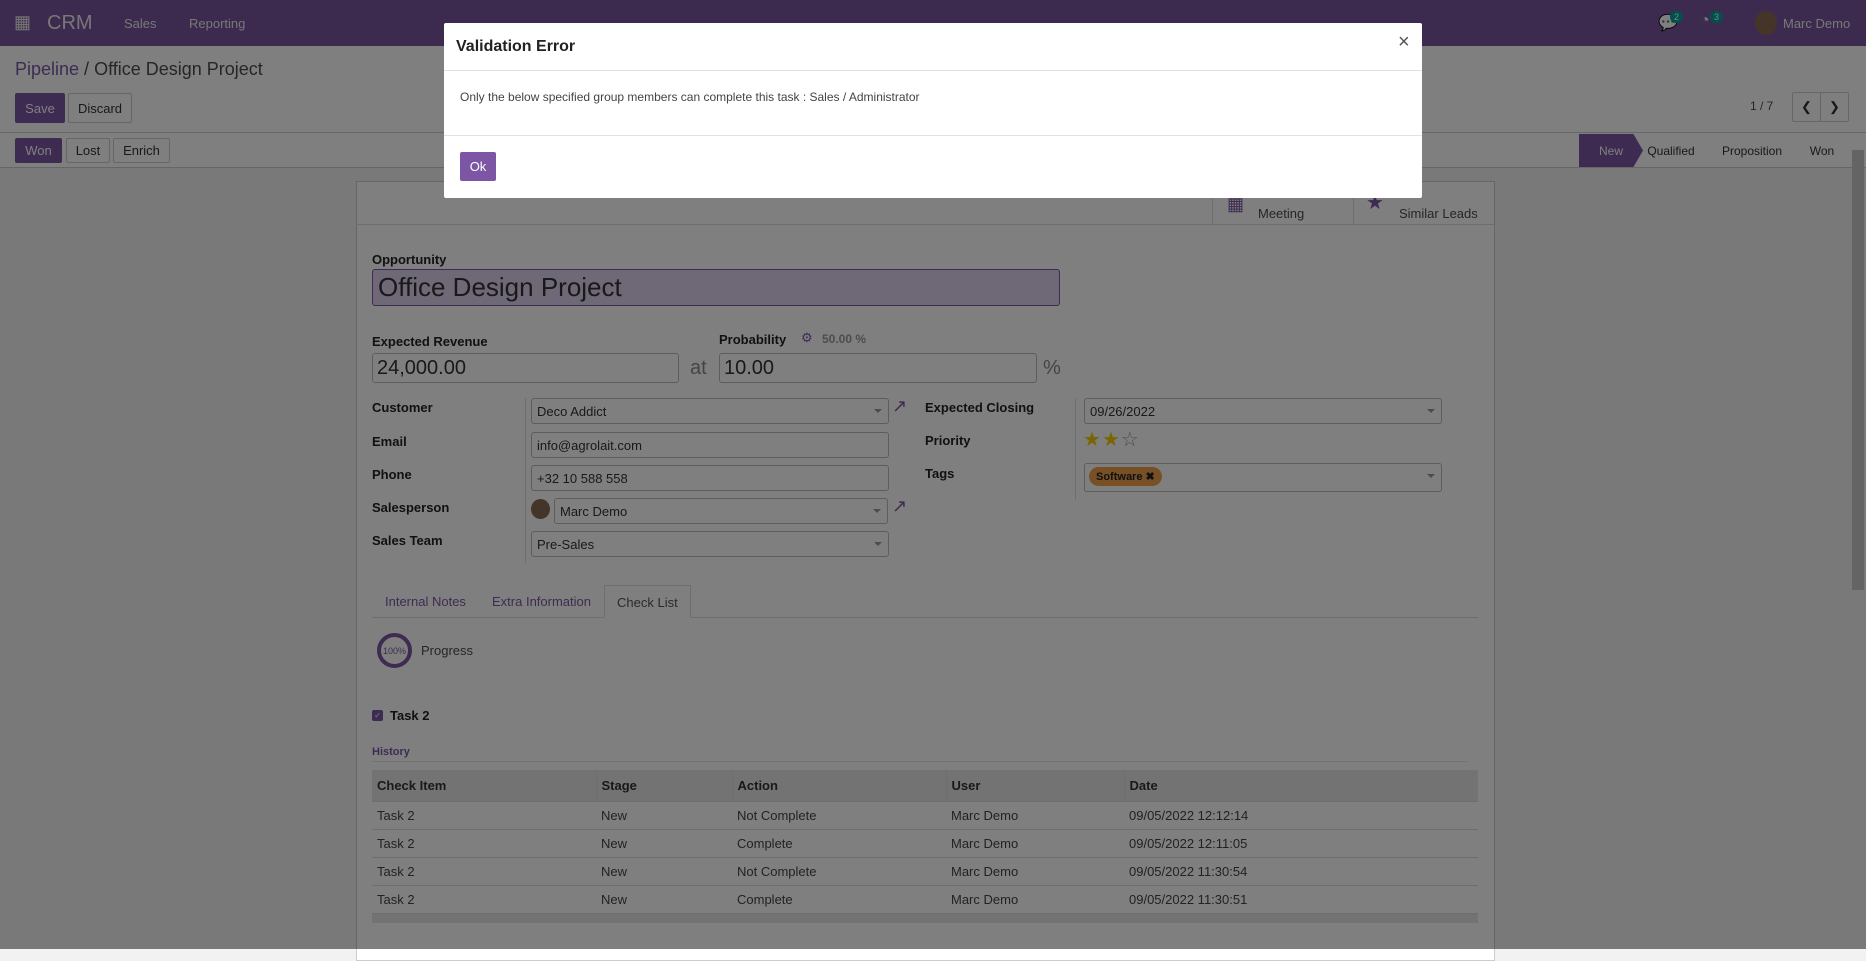  What do you see at coordinates (516, 46) in the screenshot?
I see `dialog-title: Validation Error` at bounding box center [516, 46].